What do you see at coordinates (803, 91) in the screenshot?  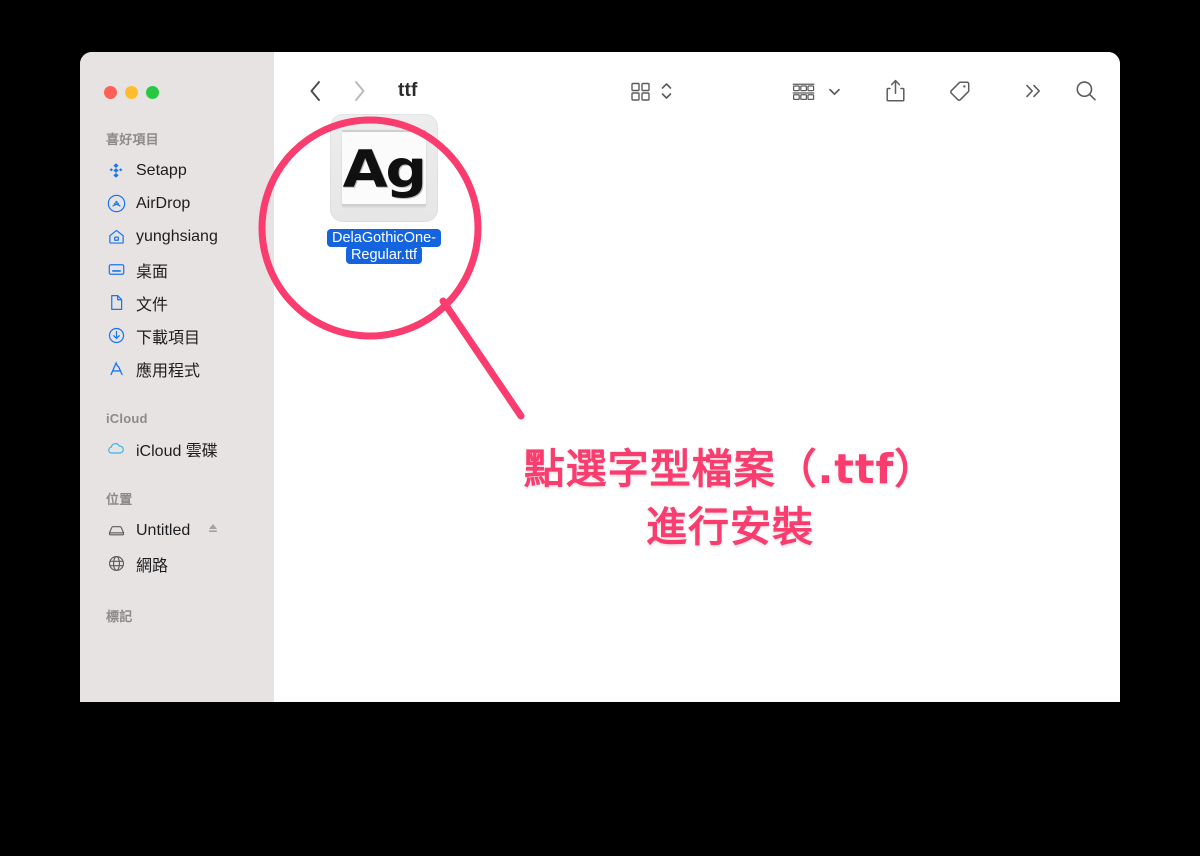 I see `group-by-icon` at bounding box center [803, 91].